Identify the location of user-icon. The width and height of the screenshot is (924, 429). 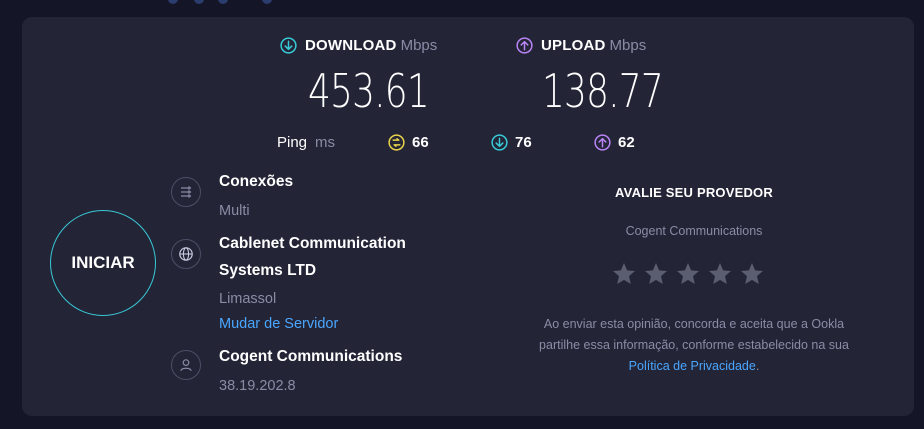
(186, 365).